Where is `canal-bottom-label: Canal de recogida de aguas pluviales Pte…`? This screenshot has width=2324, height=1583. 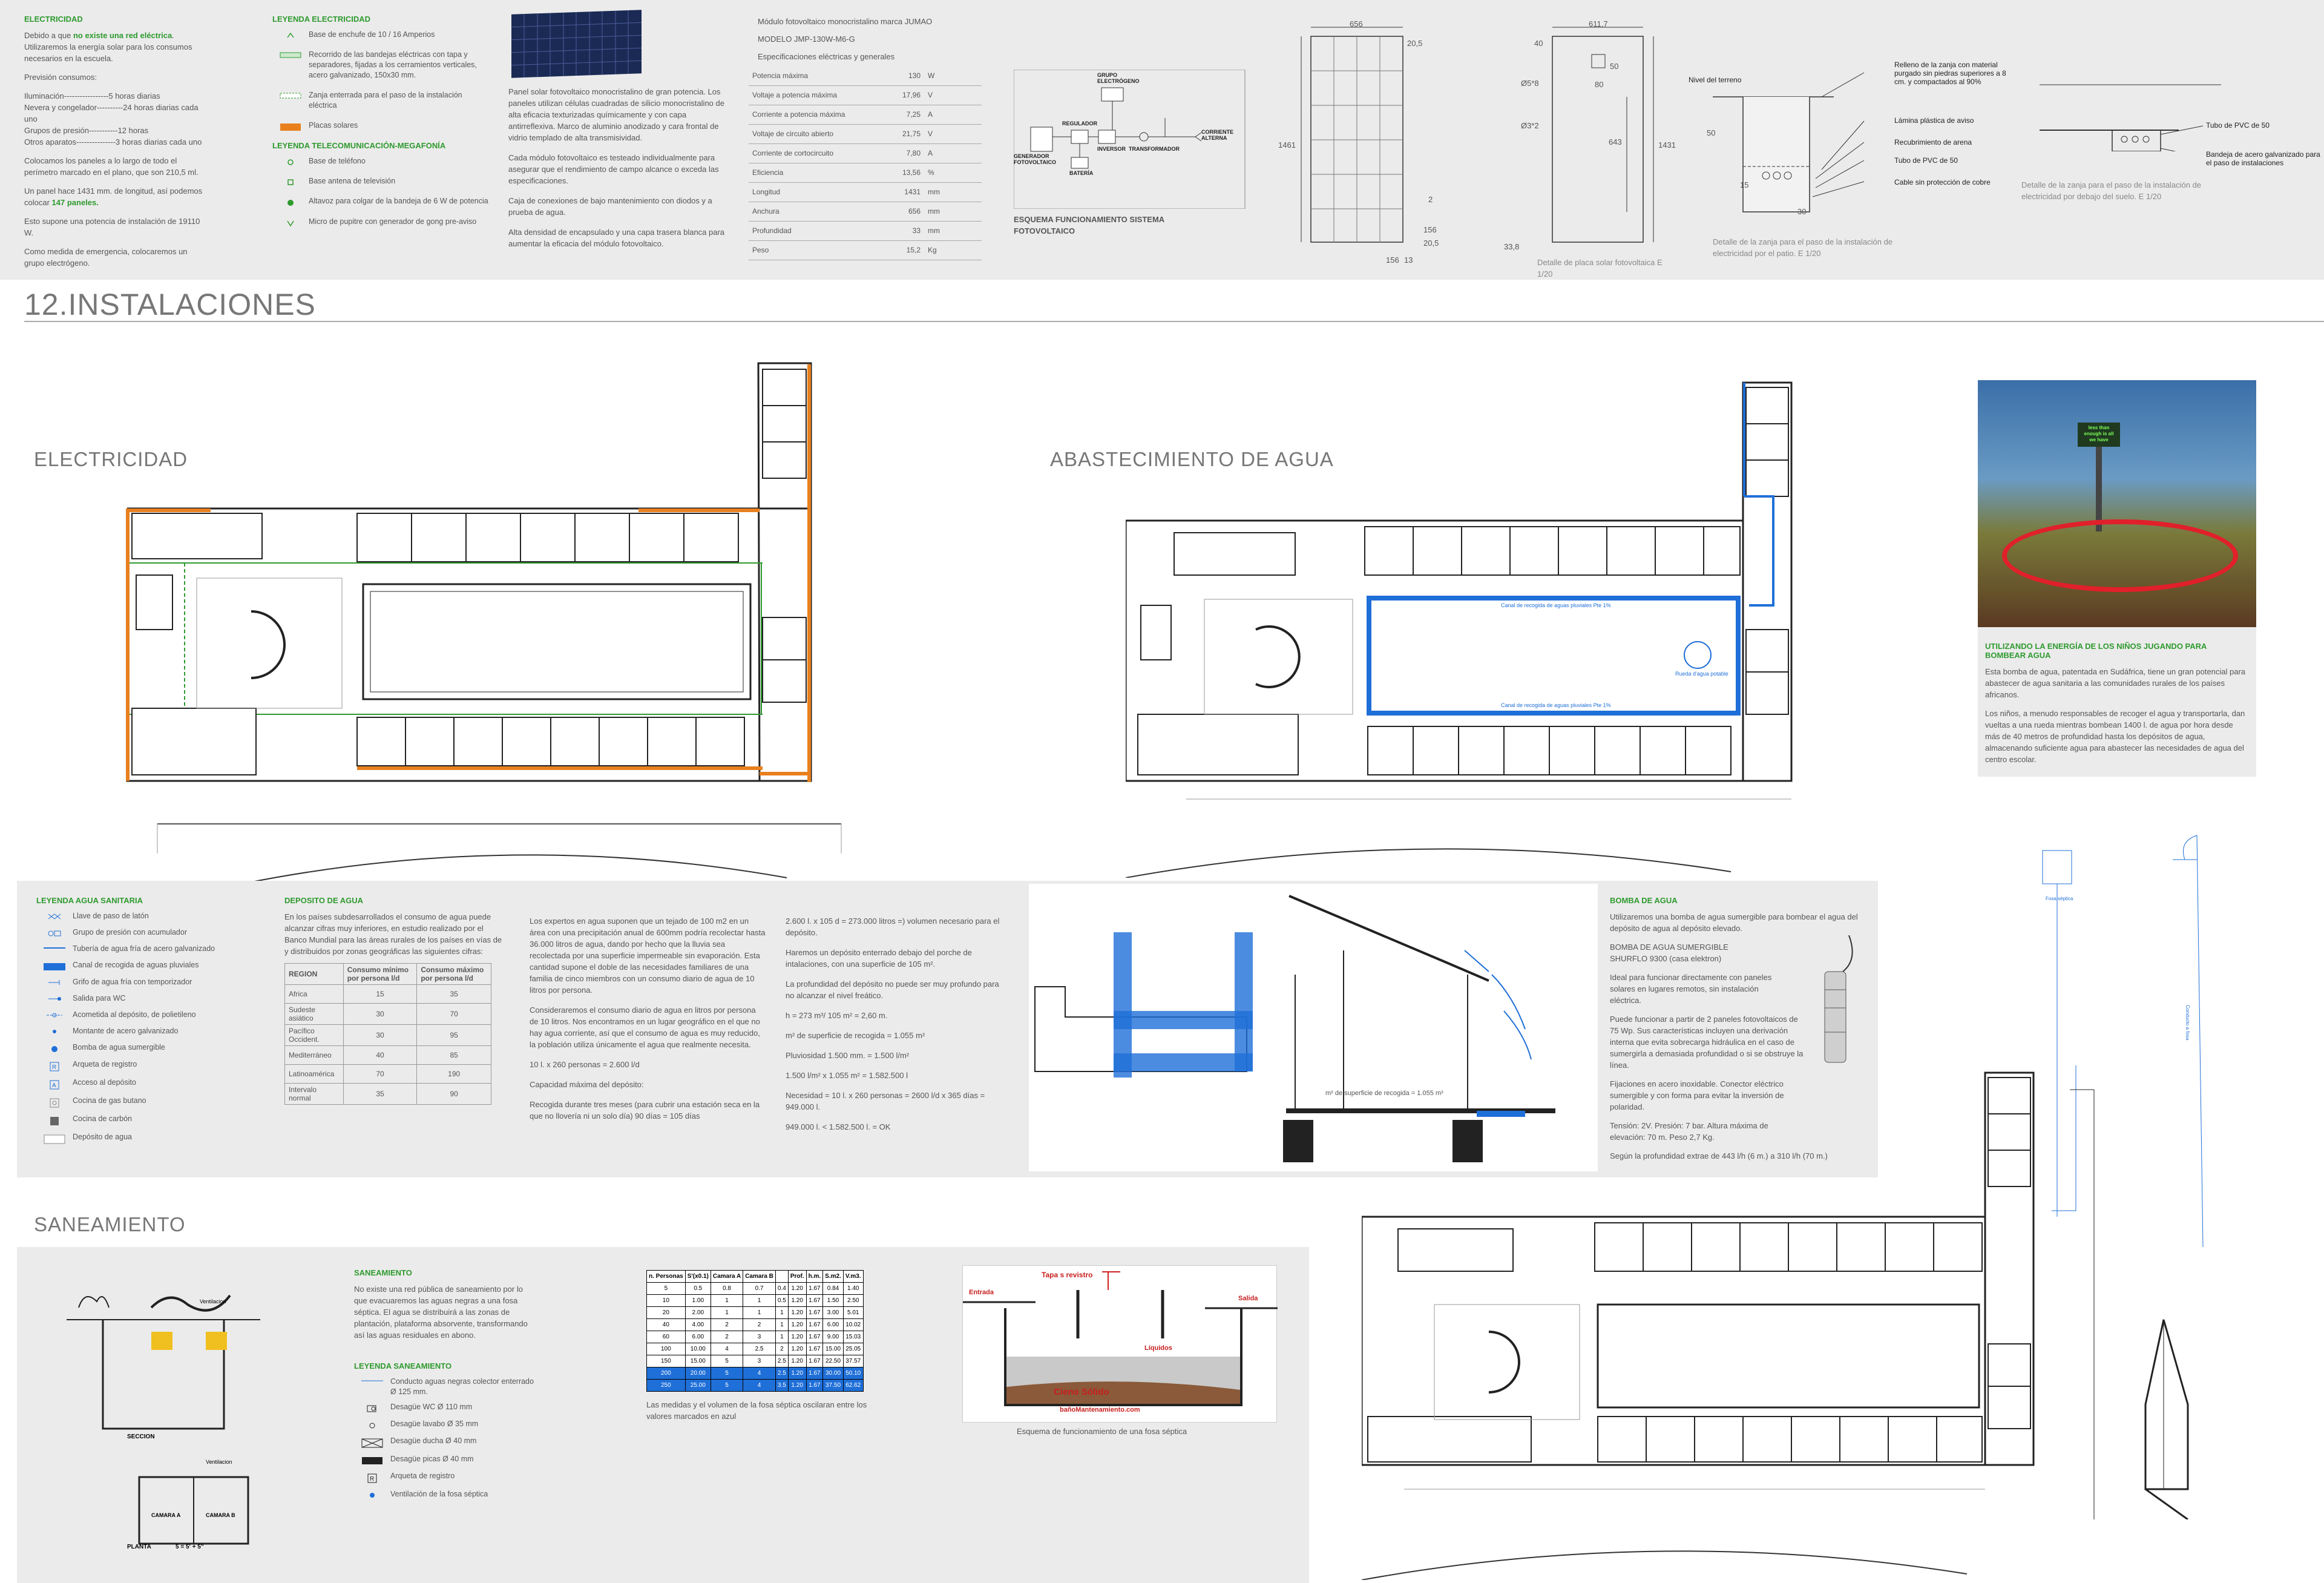
canal-bottom-label: Canal de recogida de aguas pluviales Pte… is located at coordinates (1556, 705).